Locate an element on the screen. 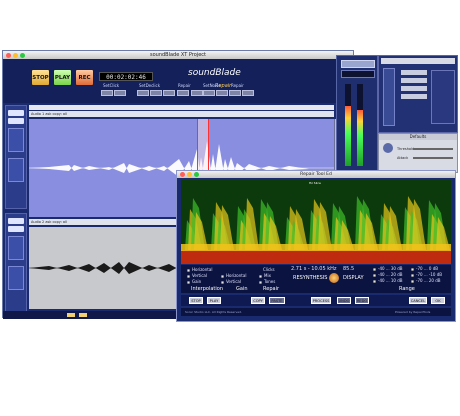 This screenshot has width=460, height=416. range-option-2: -40 ... 20 dB is located at coordinates (390, 274).